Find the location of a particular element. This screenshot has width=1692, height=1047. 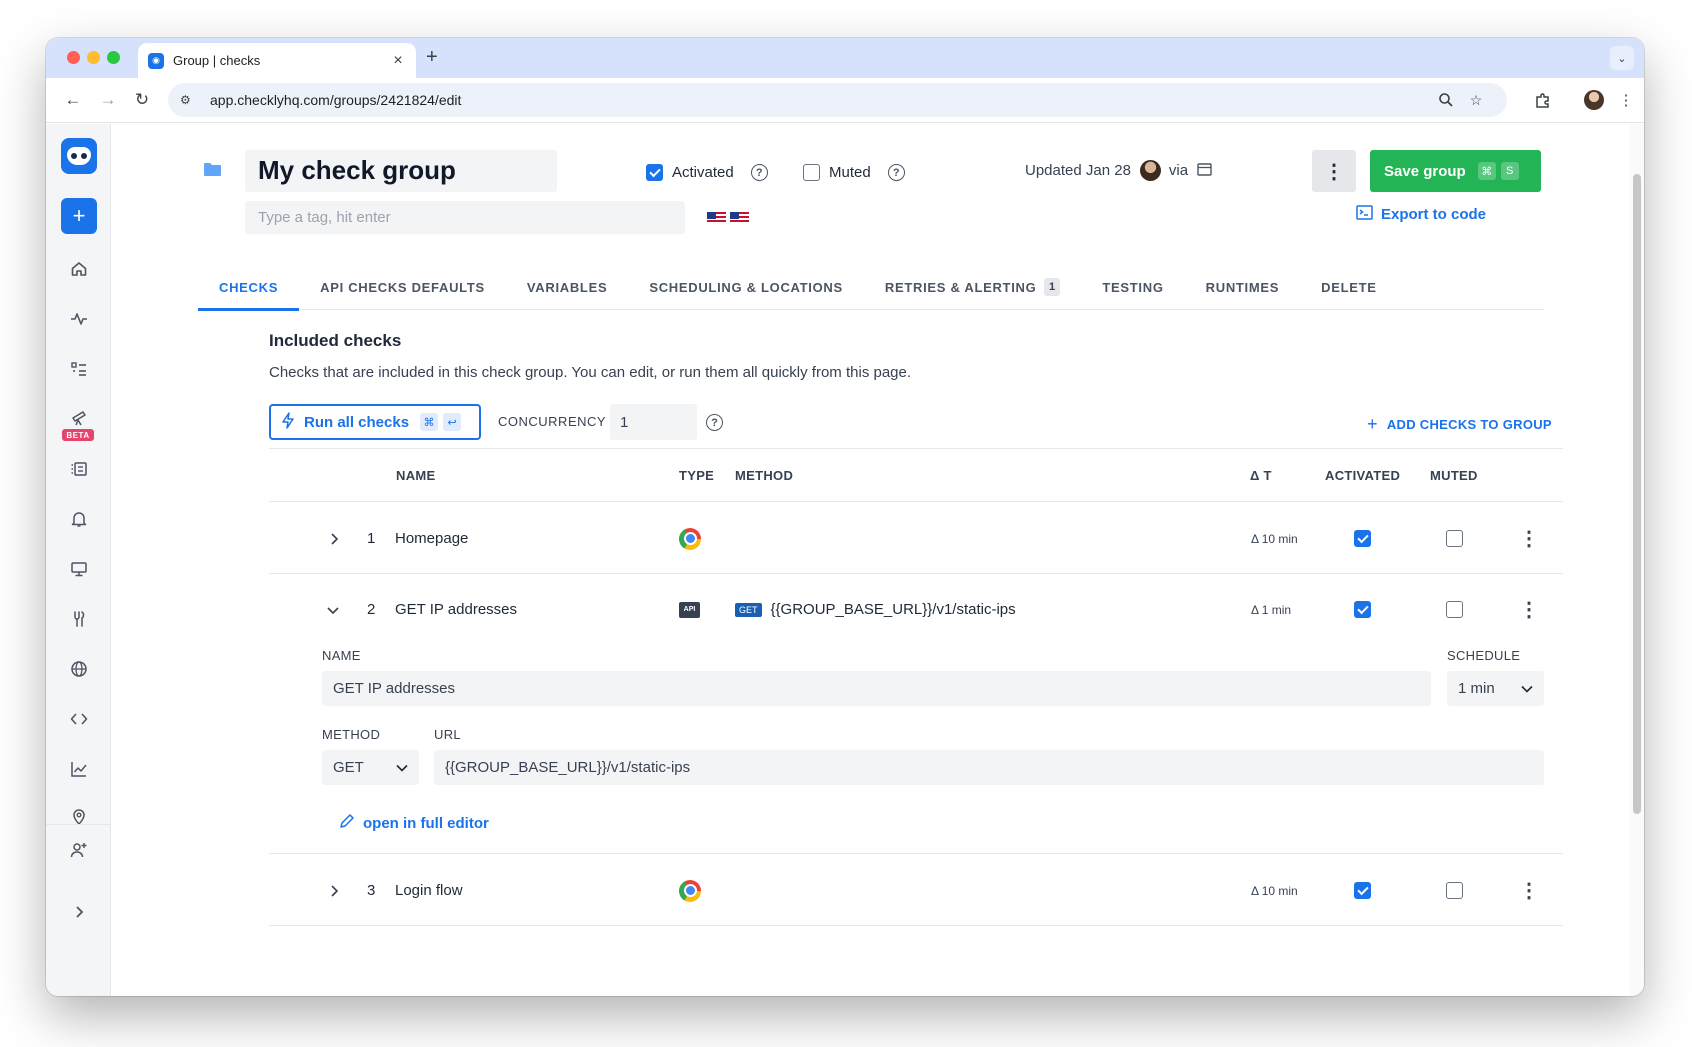

extensions-icon is located at coordinates (1542, 100).